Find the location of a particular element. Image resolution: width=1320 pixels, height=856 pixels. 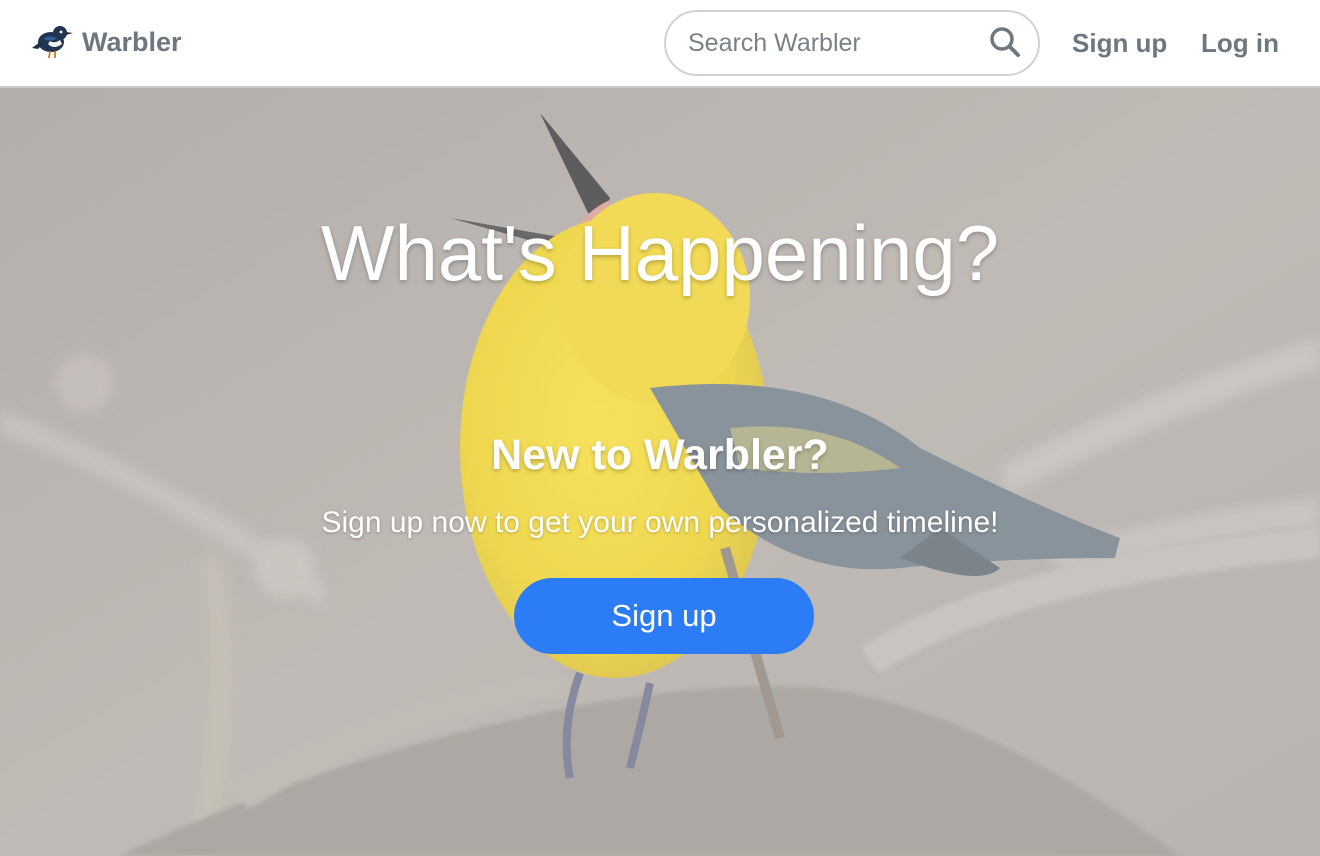

search-form is located at coordinates (852, 43).